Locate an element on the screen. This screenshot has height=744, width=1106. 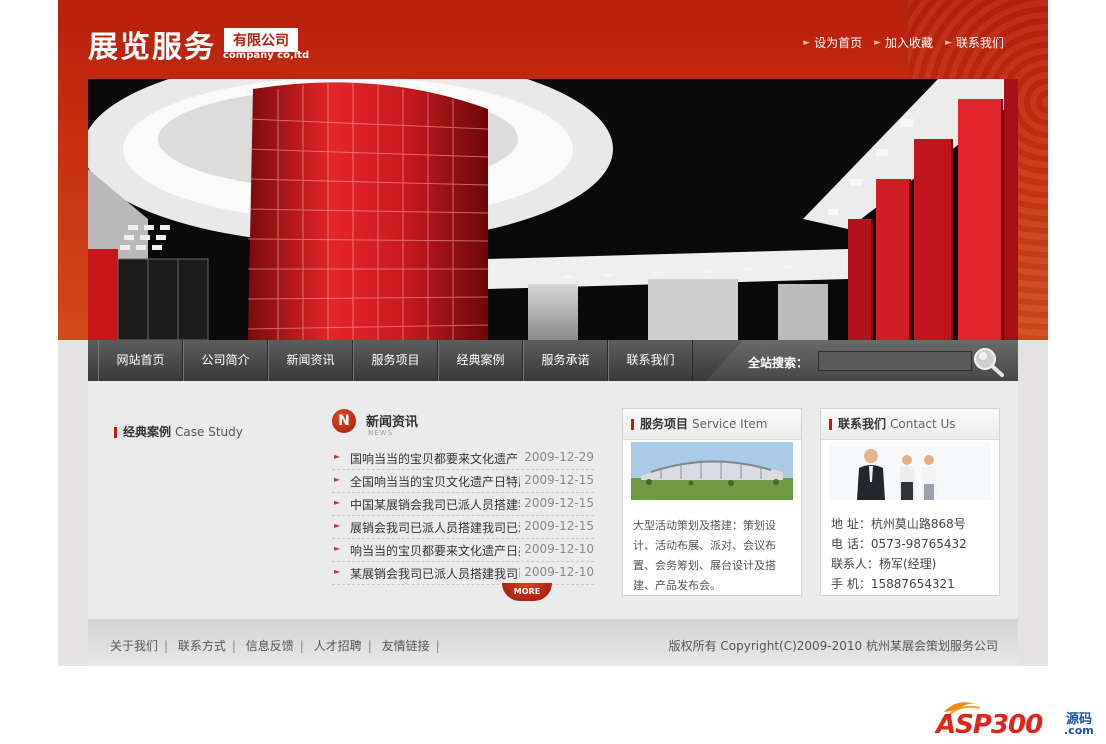
news-item: ► 全国响当当的宝贝文化遗产日特展 2009-12-15 is located at coordinates (463, 481).